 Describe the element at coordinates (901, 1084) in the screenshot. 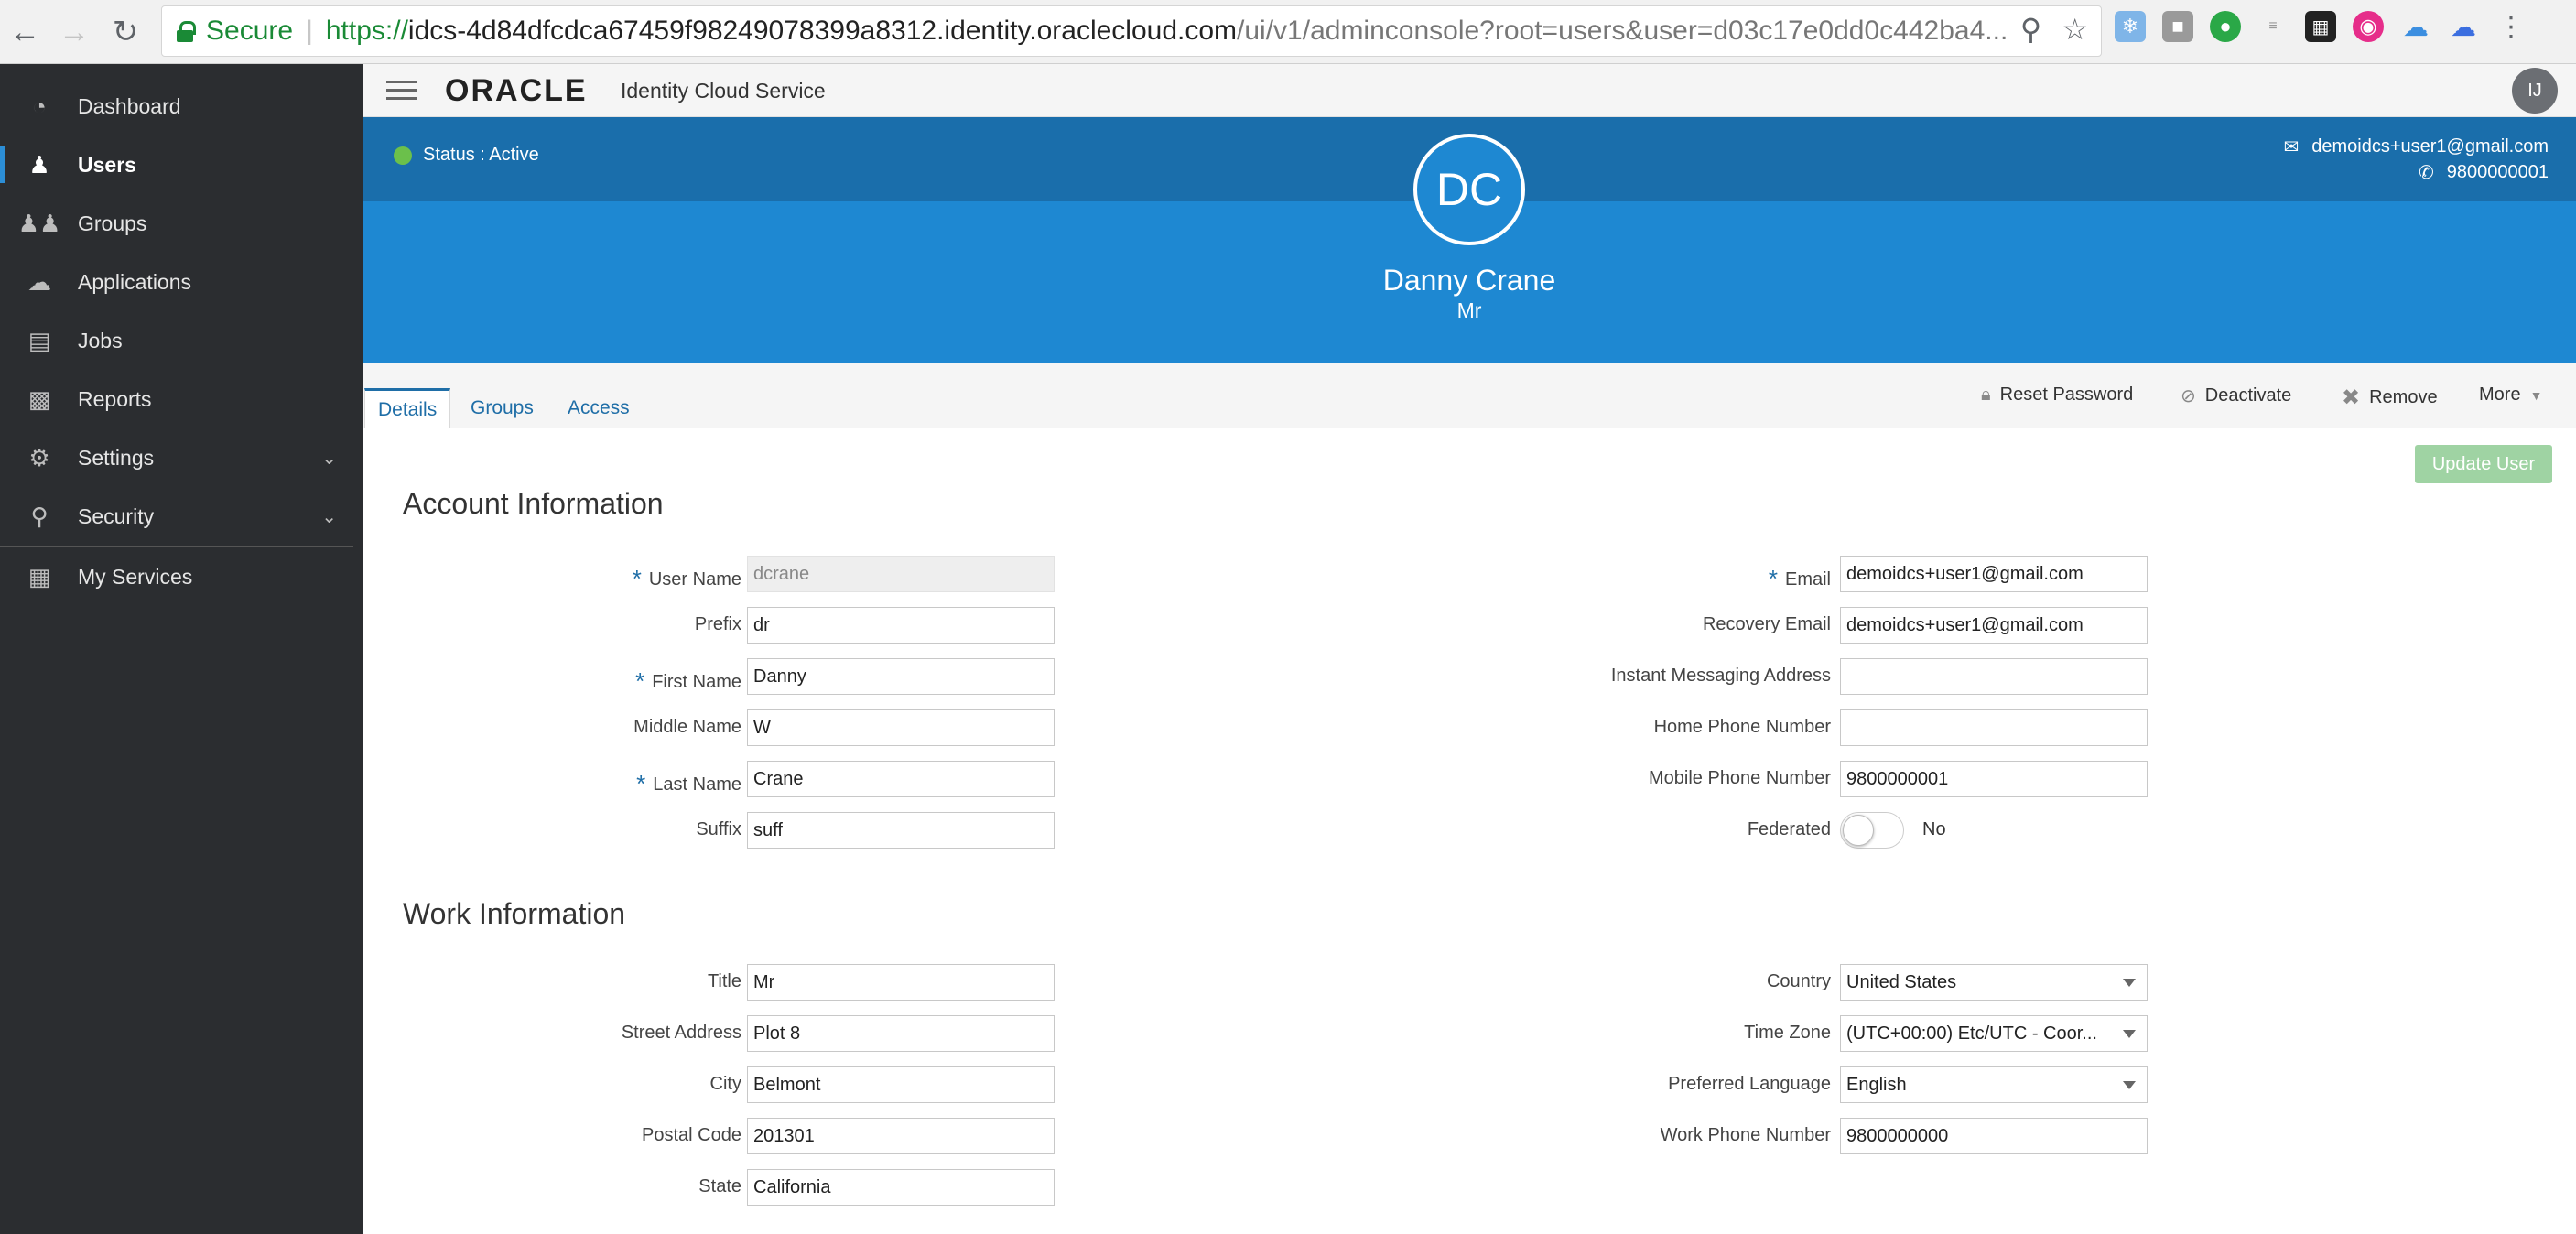

I see `city-field` at that location.